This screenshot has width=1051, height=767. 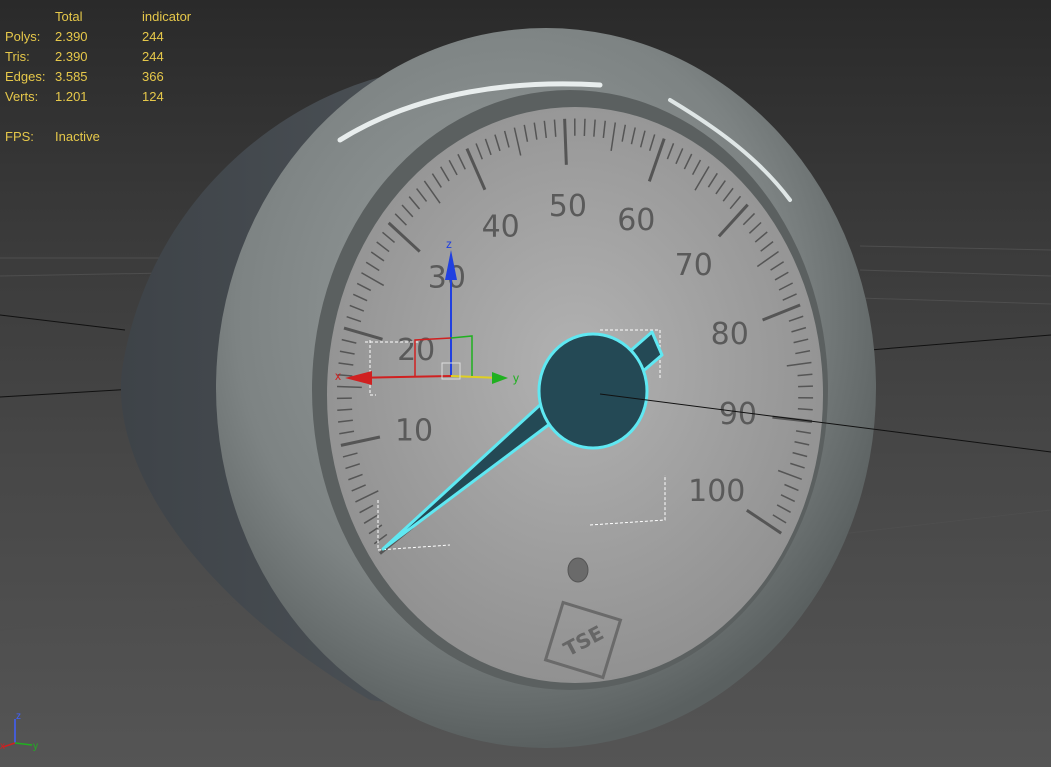 I want to click on stats-total-edges: 3.585, so click(x=71, y=76).